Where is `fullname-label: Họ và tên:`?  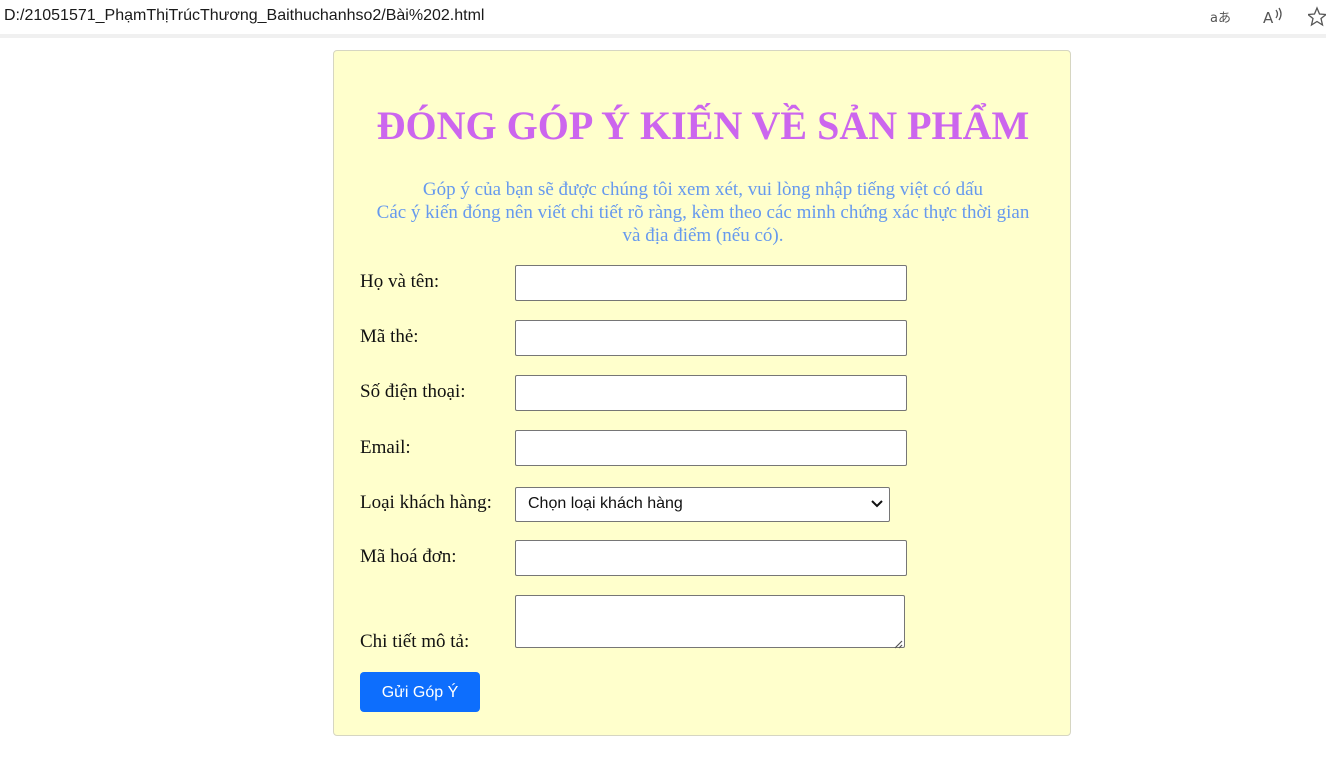 fullname-label: Họ và tên: is located at coordinates (400, 281).